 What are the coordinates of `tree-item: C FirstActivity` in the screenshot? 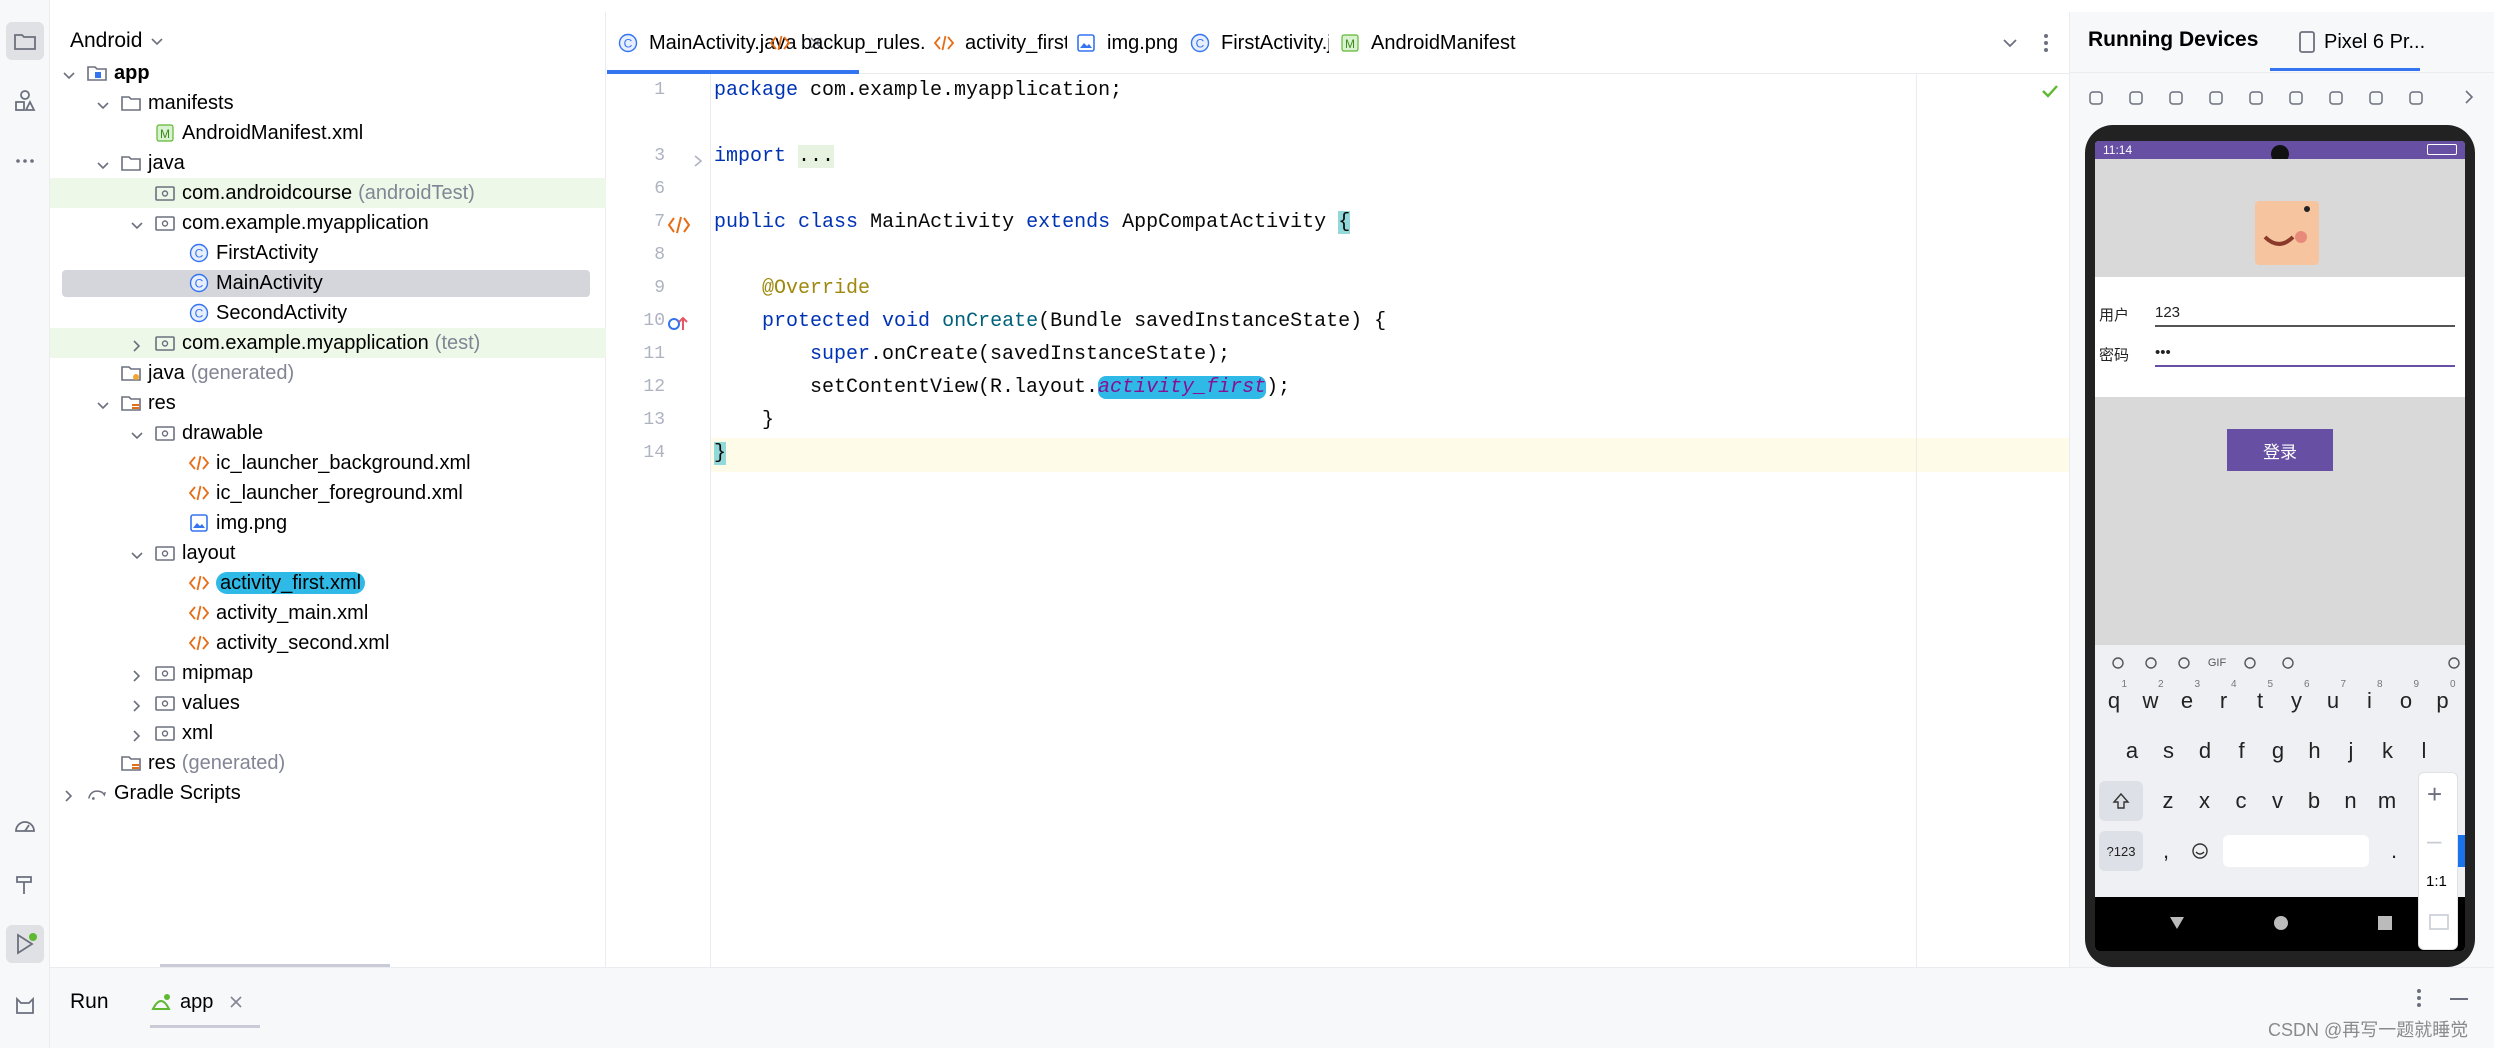 It's located at (328, 253).